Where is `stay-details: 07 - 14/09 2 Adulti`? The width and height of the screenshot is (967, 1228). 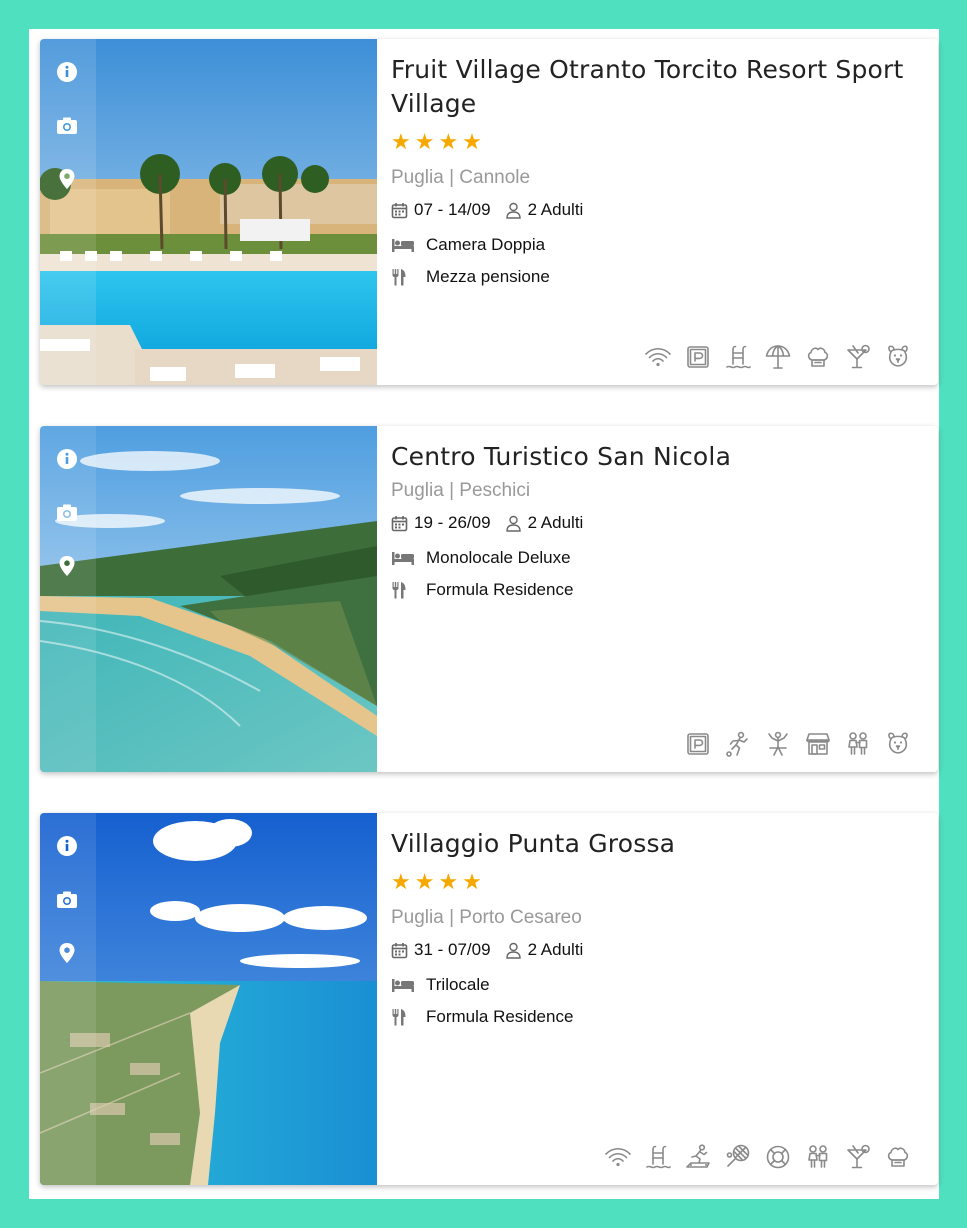 stay-details: 07 - 14/09 2 Adulti is located at coordinates (656, 210).